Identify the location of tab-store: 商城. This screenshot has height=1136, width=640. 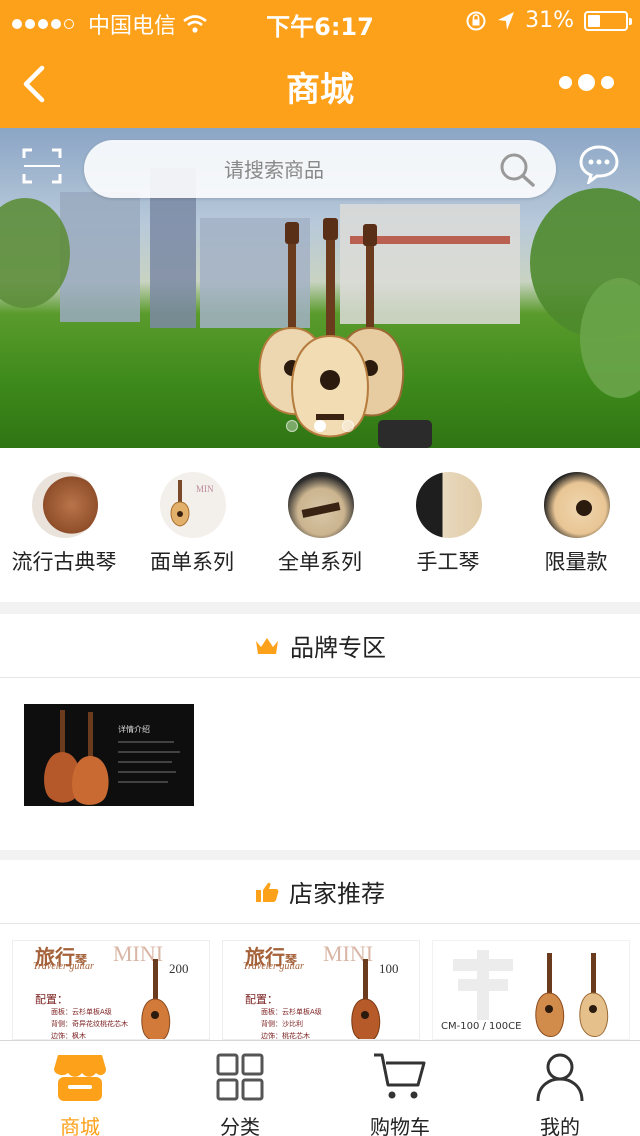
(80, 1088).